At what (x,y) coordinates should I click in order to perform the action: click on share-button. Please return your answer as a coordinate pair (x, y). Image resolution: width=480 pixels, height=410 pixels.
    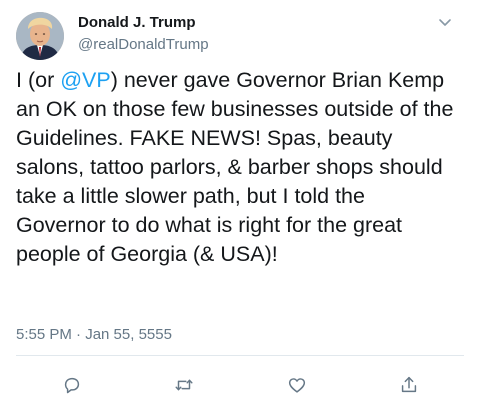
    Looking at the image, I should click on (409, 385).